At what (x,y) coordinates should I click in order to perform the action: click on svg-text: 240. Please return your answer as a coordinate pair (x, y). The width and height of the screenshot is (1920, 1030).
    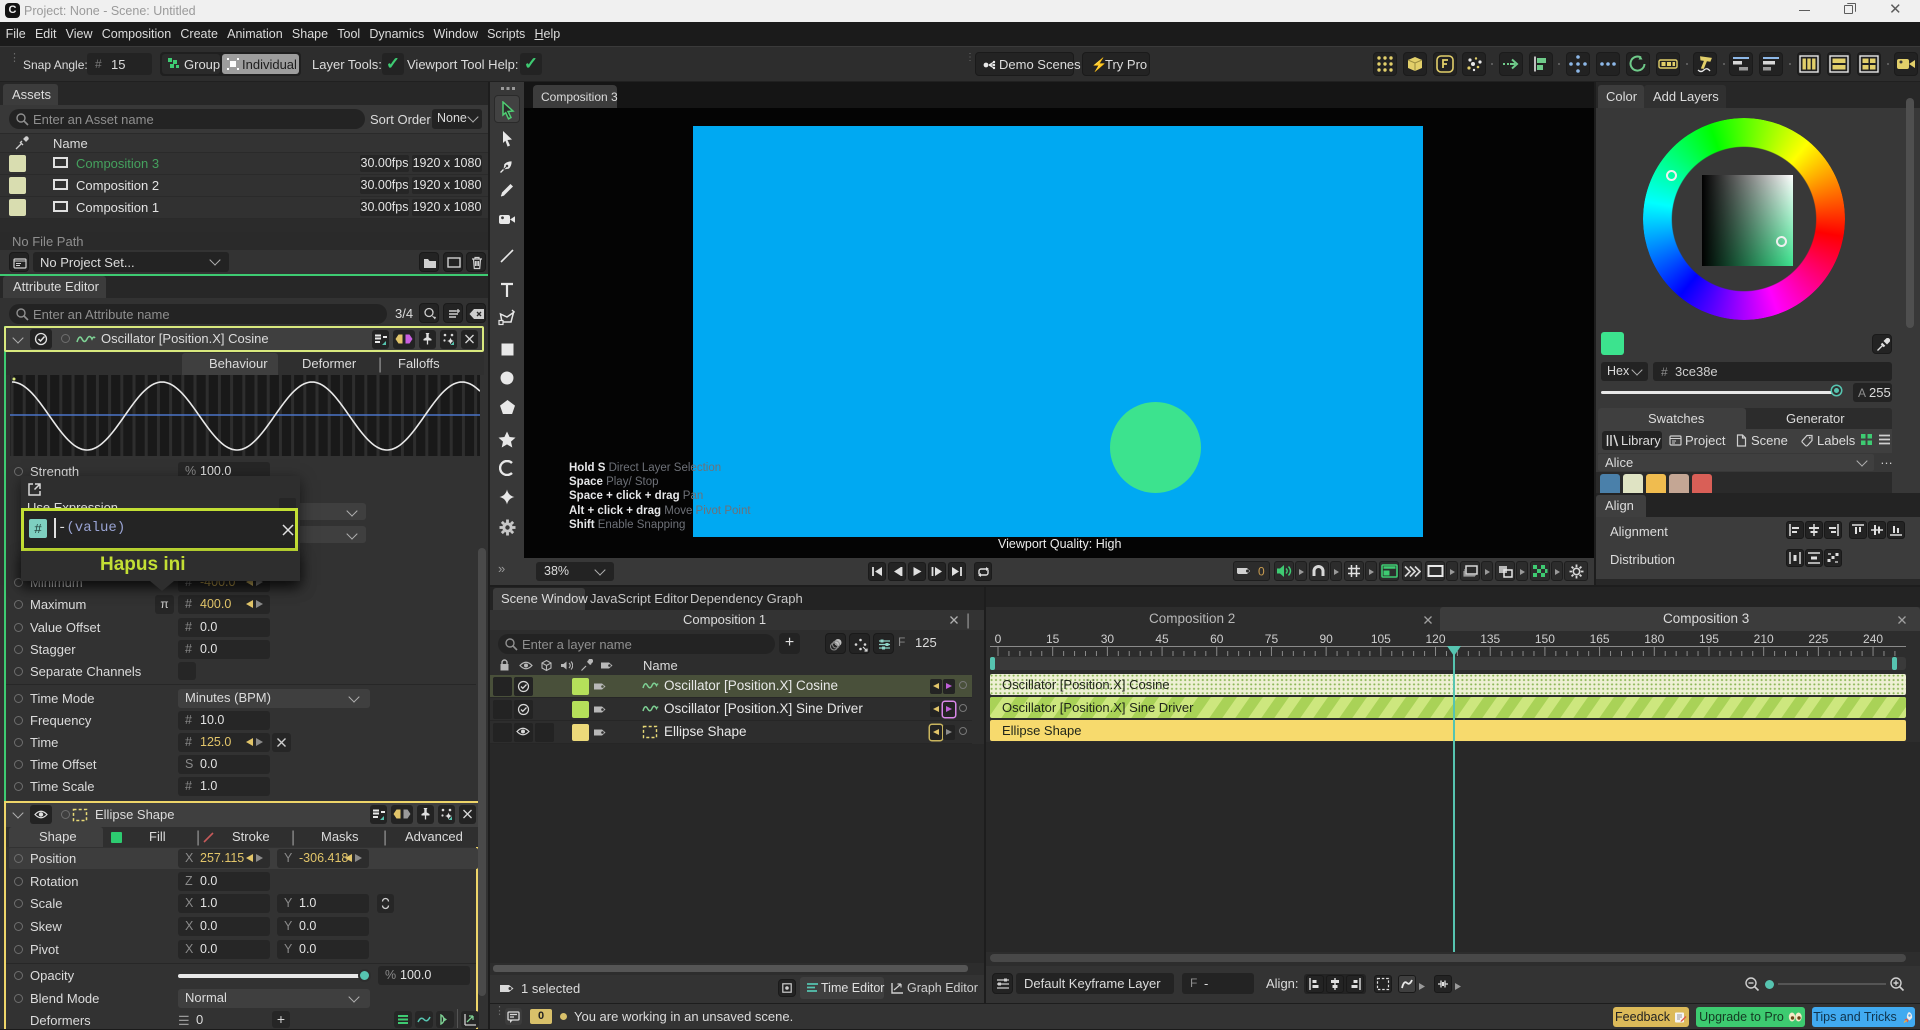
    Looking at the image, I should click on (1873, 639).